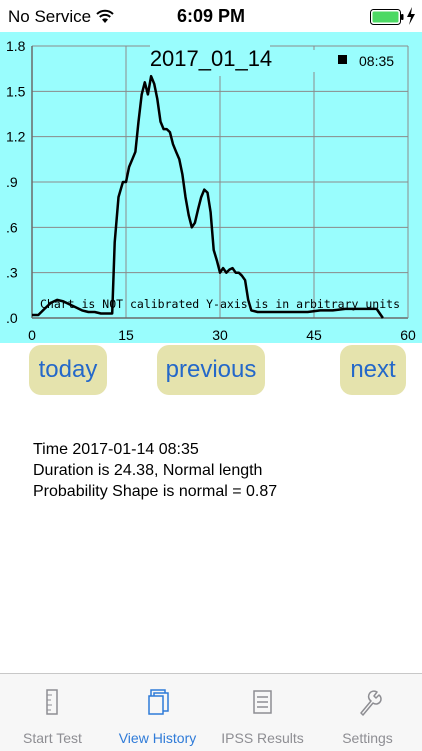  Describe the element at coordinates (157, 738) in the screenshot. I see `tab-label: View History` at that location.